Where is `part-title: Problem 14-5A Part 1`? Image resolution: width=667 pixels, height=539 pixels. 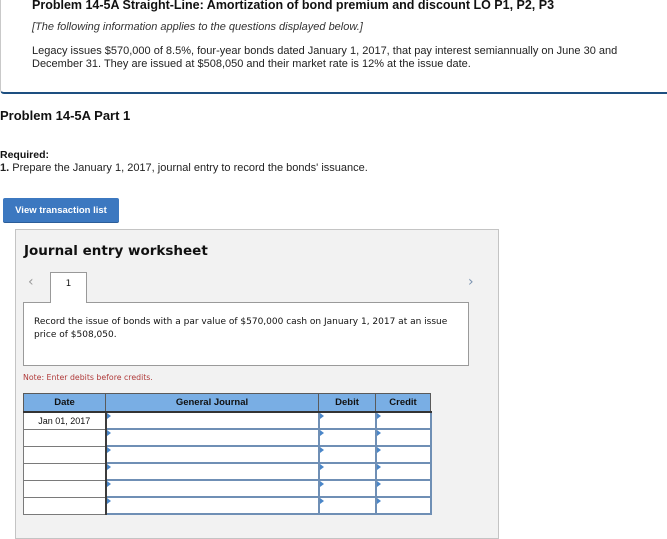 part-title: Problem 14-5A Part 1 is located at coordinates (65, 115).